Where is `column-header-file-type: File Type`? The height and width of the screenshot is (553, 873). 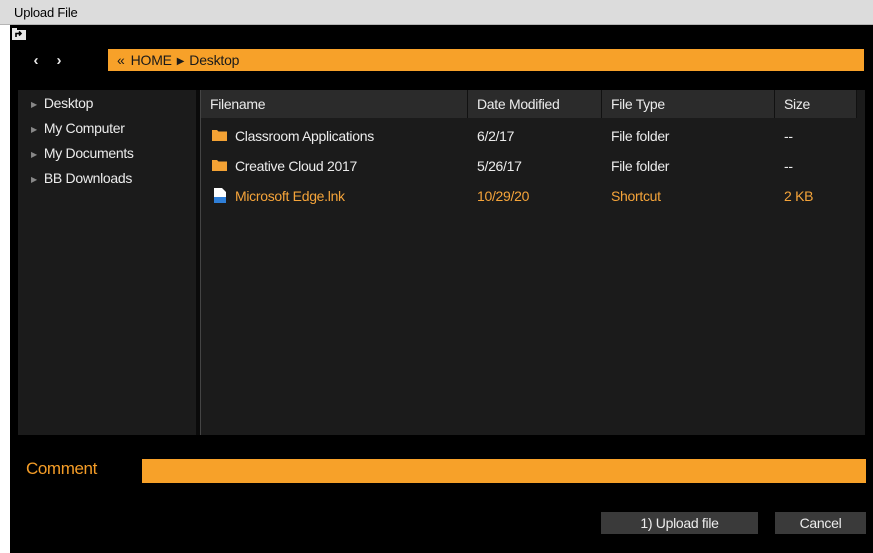
column-header-file-type: File Type is located at coordinates (688, 104).